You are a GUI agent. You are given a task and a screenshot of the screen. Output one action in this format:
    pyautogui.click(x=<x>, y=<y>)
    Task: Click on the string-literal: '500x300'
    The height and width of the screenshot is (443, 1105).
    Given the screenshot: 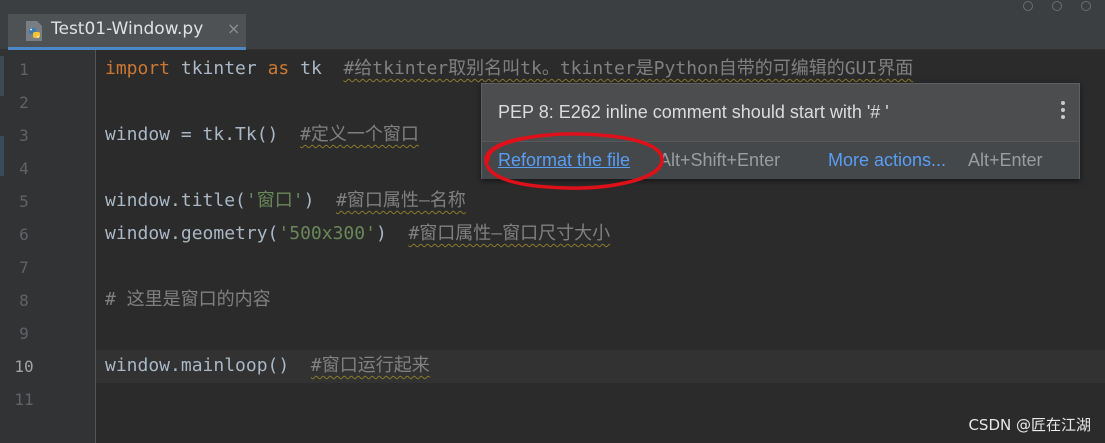 What is the action you would take?
    pyautogui.click(x=327, y=233)
    